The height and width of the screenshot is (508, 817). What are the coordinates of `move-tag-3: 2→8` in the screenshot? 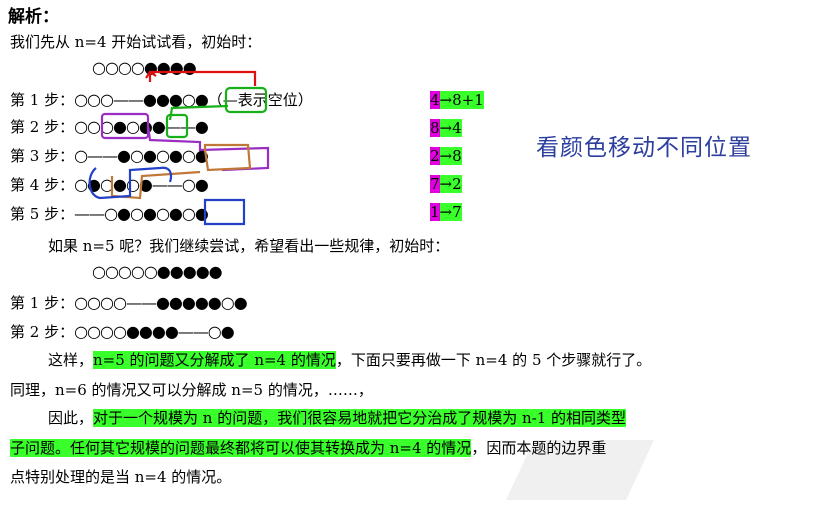 It's located at (446, 156).